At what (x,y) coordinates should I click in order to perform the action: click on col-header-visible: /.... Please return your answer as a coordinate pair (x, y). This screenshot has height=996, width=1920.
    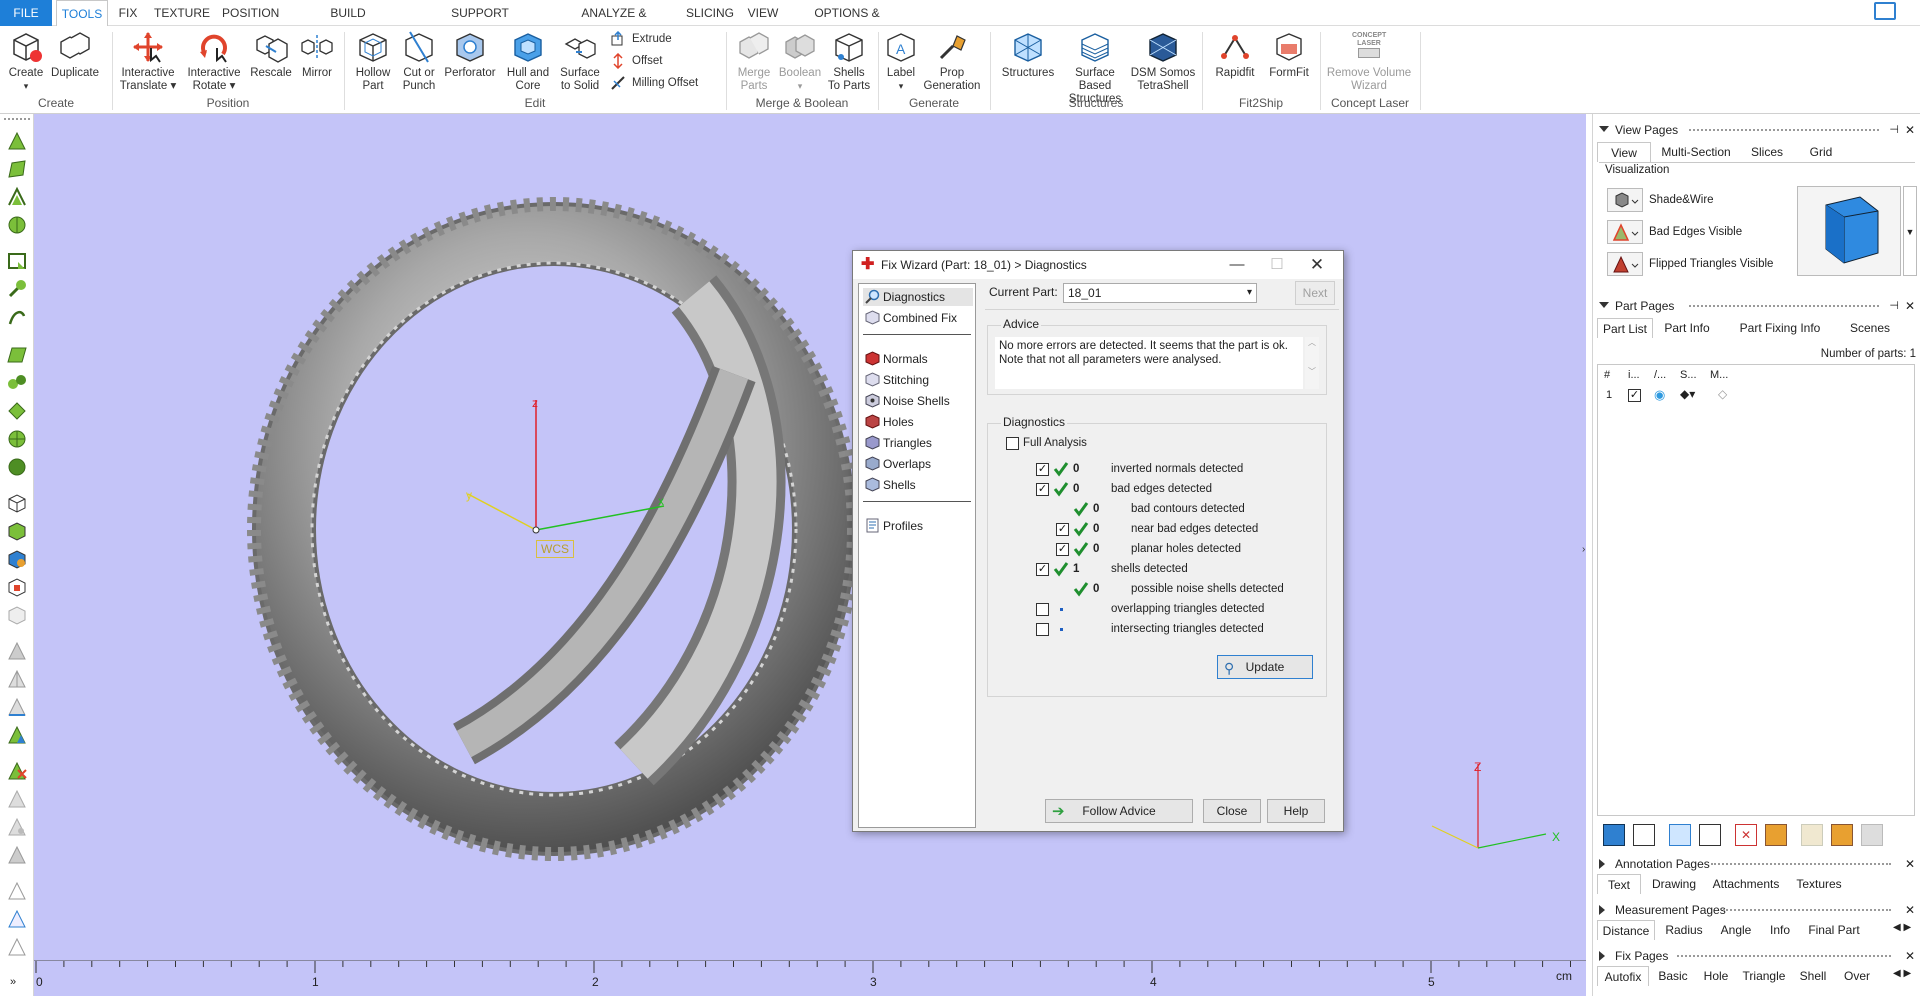
    Looking at the image, I should click on (1660, 375).